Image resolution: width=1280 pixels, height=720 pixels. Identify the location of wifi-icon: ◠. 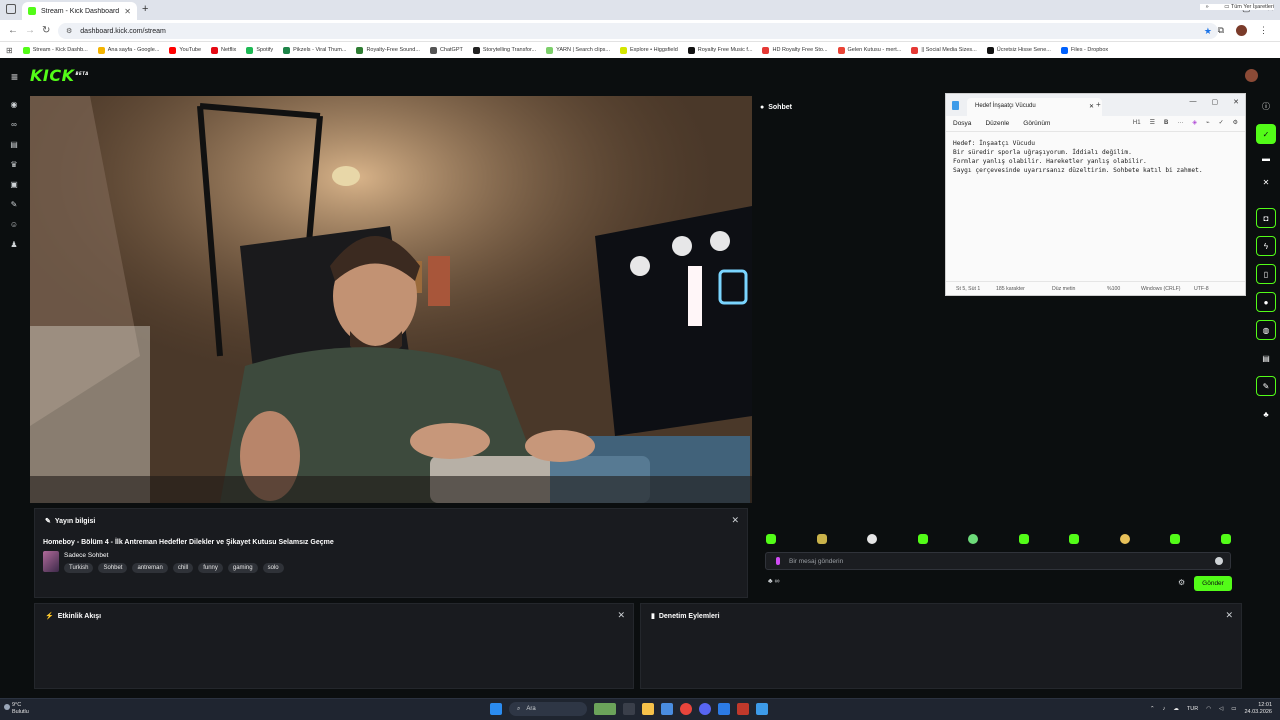
(1208, 709).